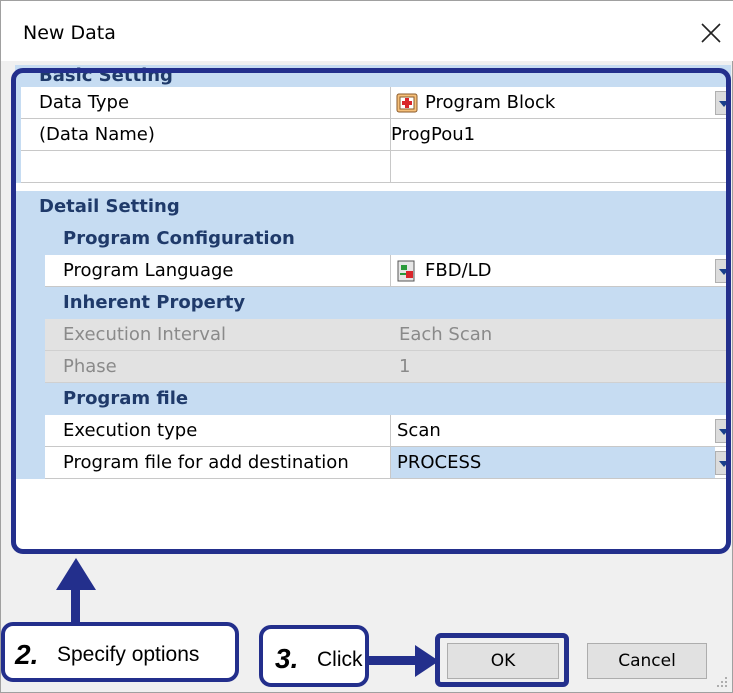 This screenshot has width=733, height=693. I want to click on resize-grip-icon, so click(722, 682).